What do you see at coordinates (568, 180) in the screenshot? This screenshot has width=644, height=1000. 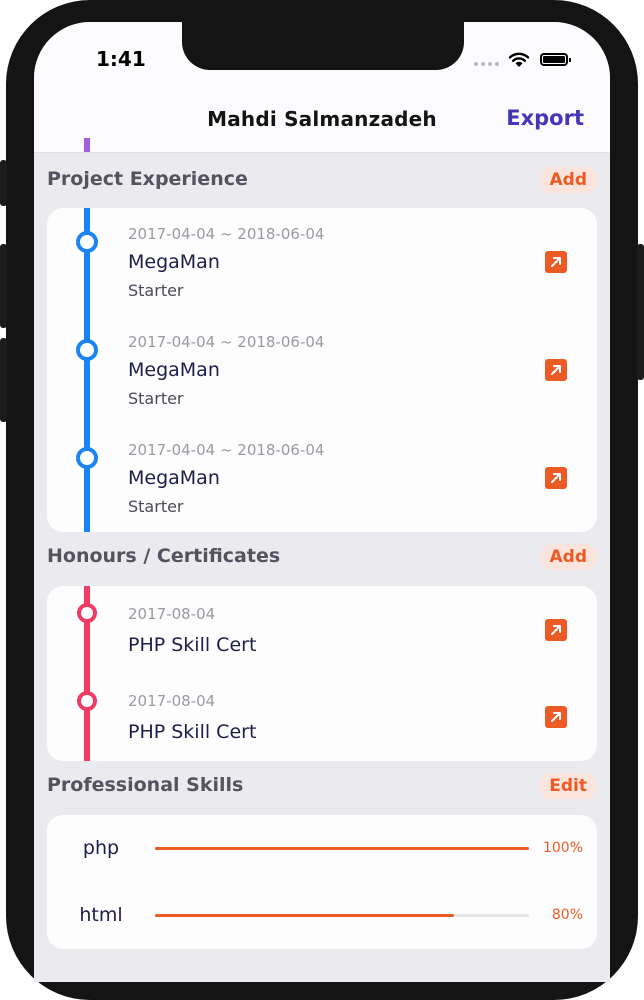 I see `add-project-button: Add` at bounding box center [568, 180].